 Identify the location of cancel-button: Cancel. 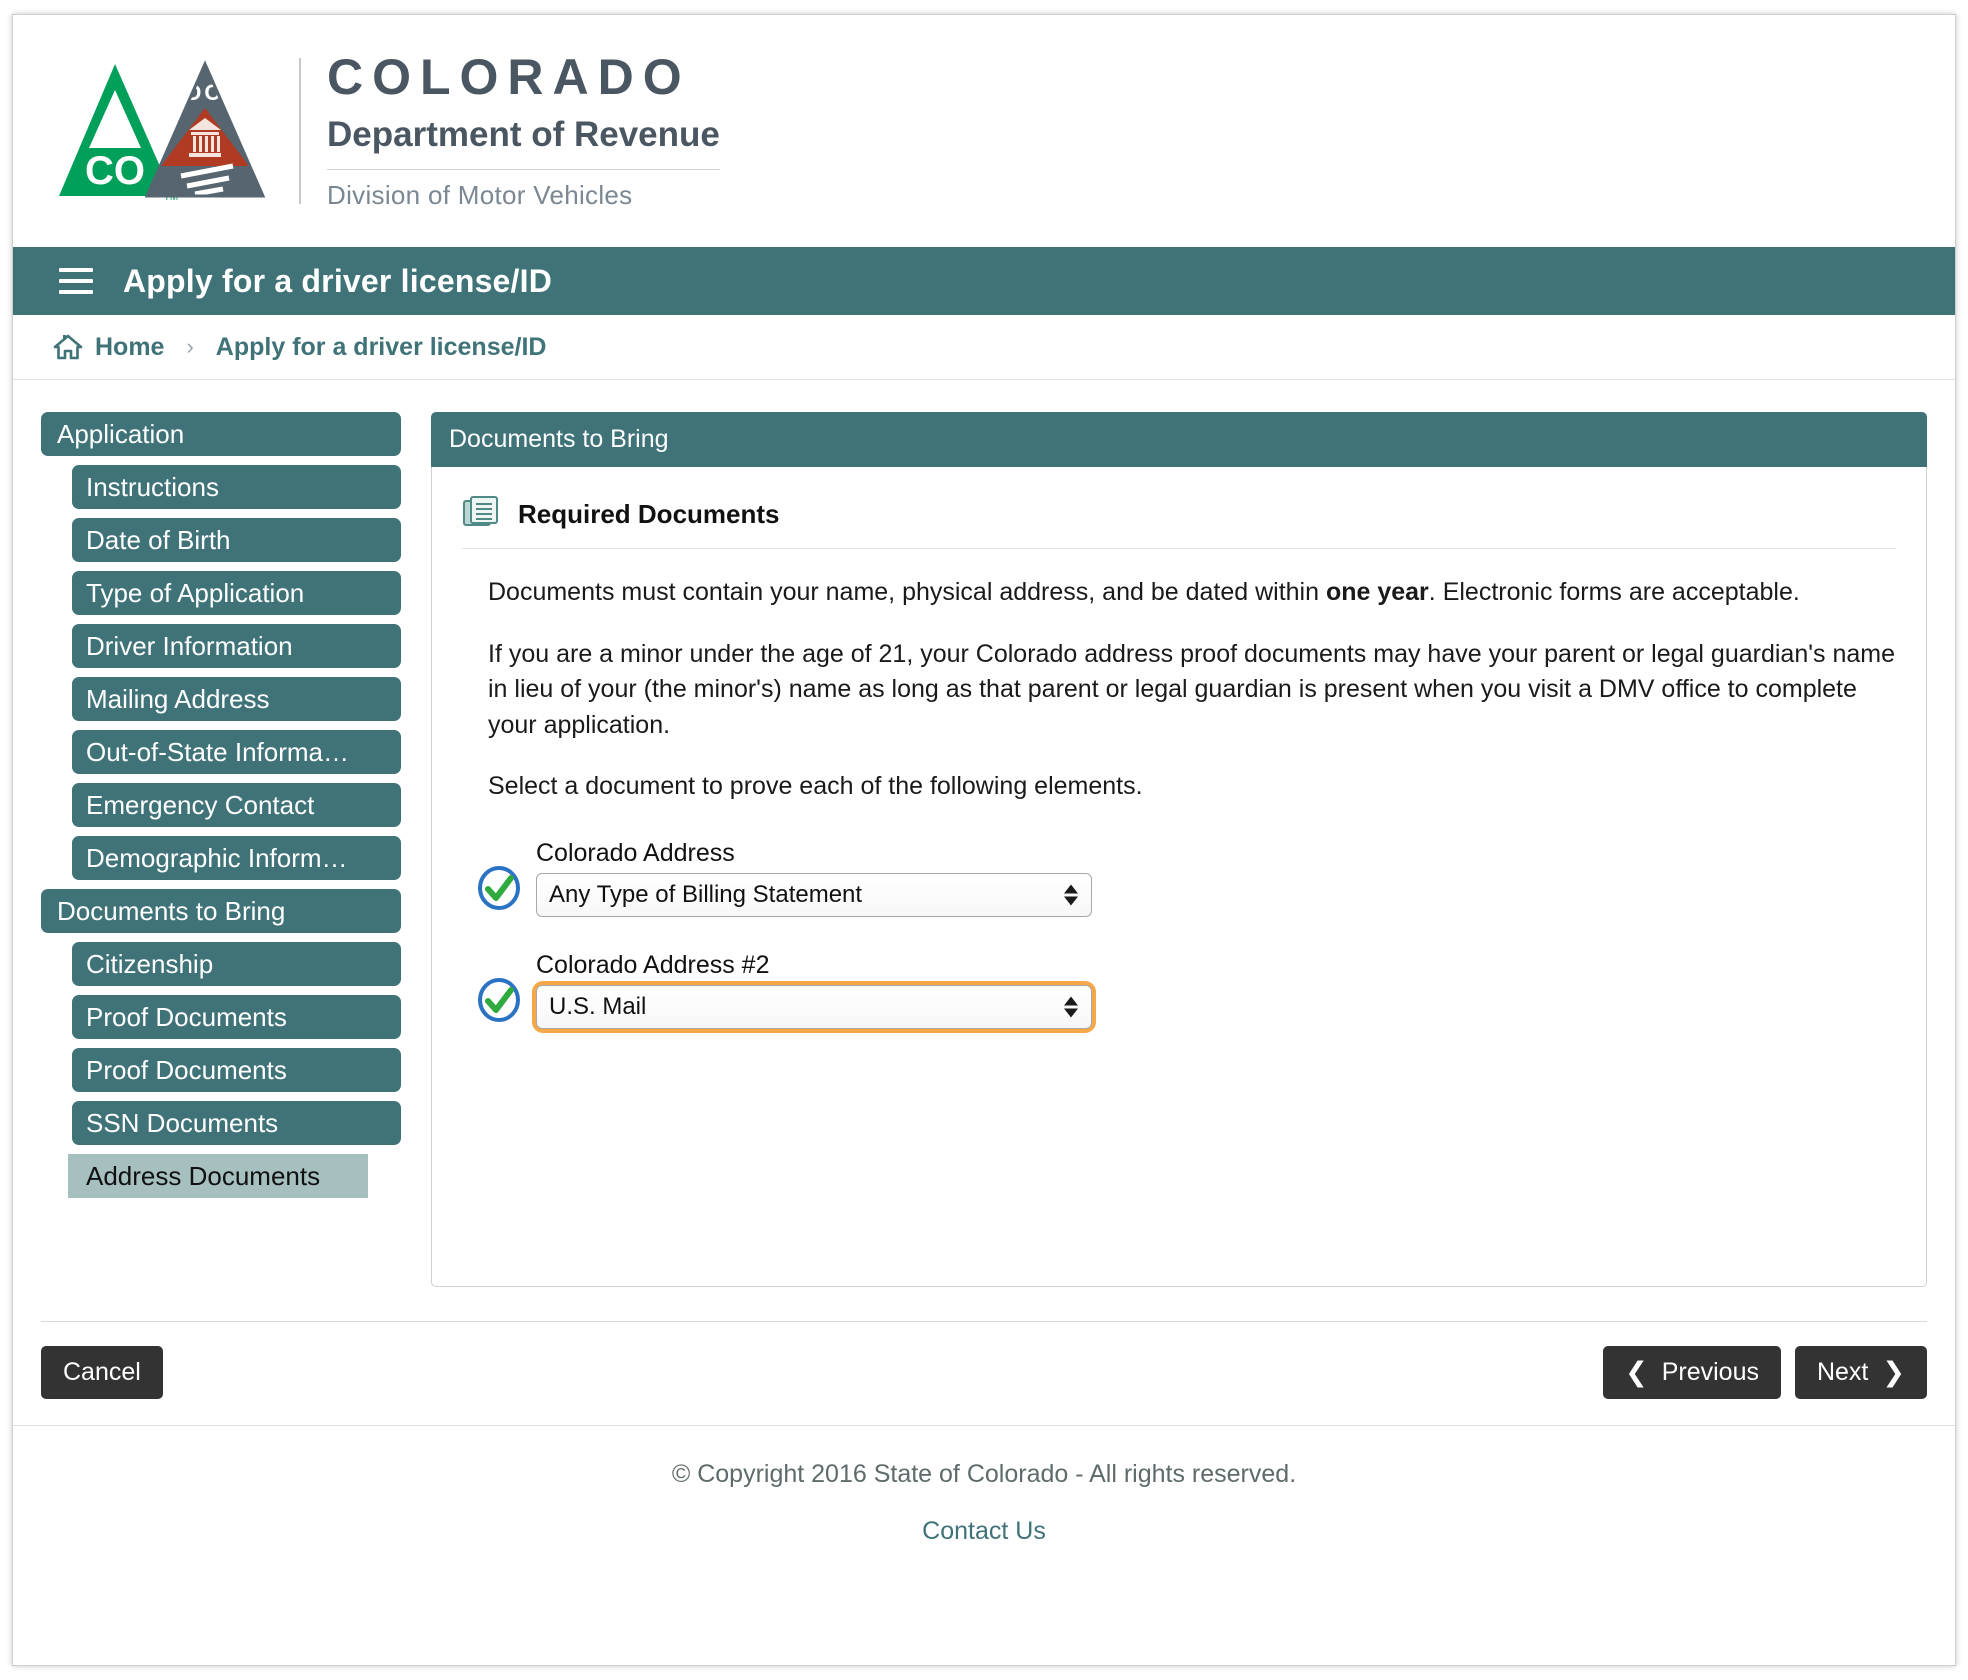
(102, 1372).